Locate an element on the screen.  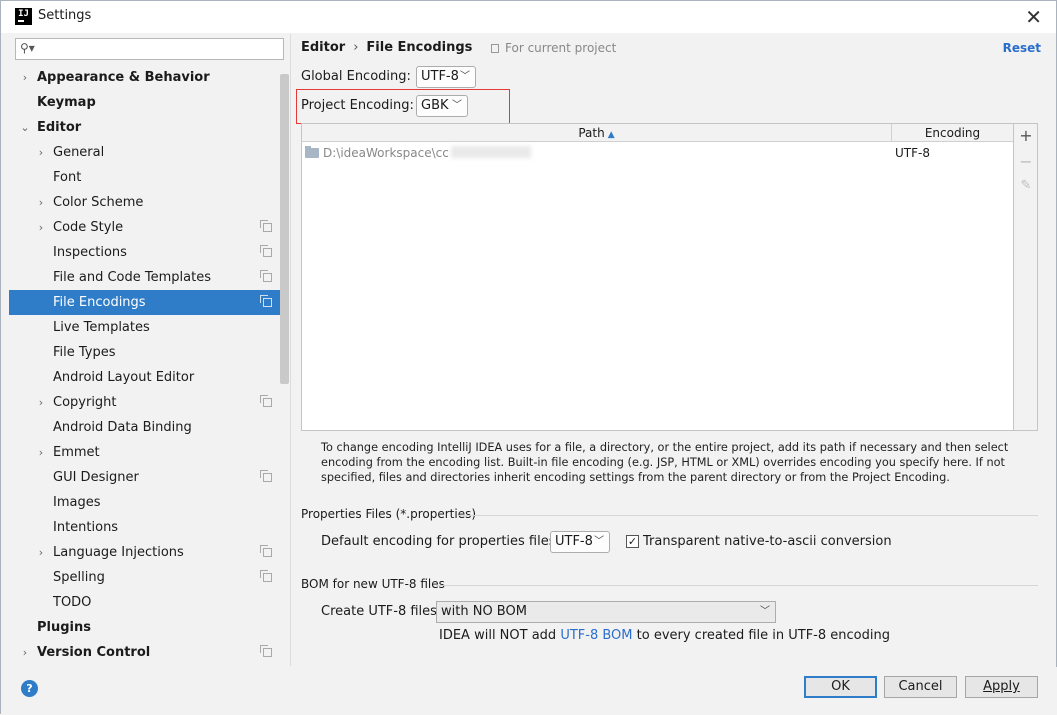
sidebar-item-color-scheme: › Color Scheme is located at coordinates (144, 202).